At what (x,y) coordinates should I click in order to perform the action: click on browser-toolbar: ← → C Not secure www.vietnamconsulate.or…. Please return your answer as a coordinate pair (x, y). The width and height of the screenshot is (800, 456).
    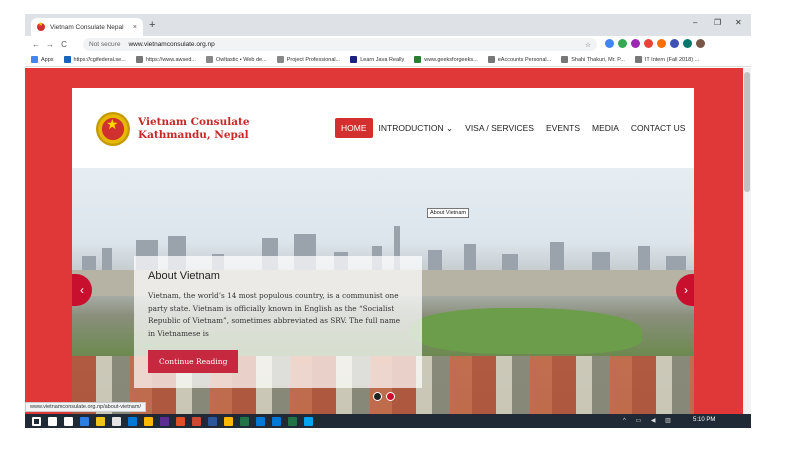
    Looking at the image, I should click on (388, 44).